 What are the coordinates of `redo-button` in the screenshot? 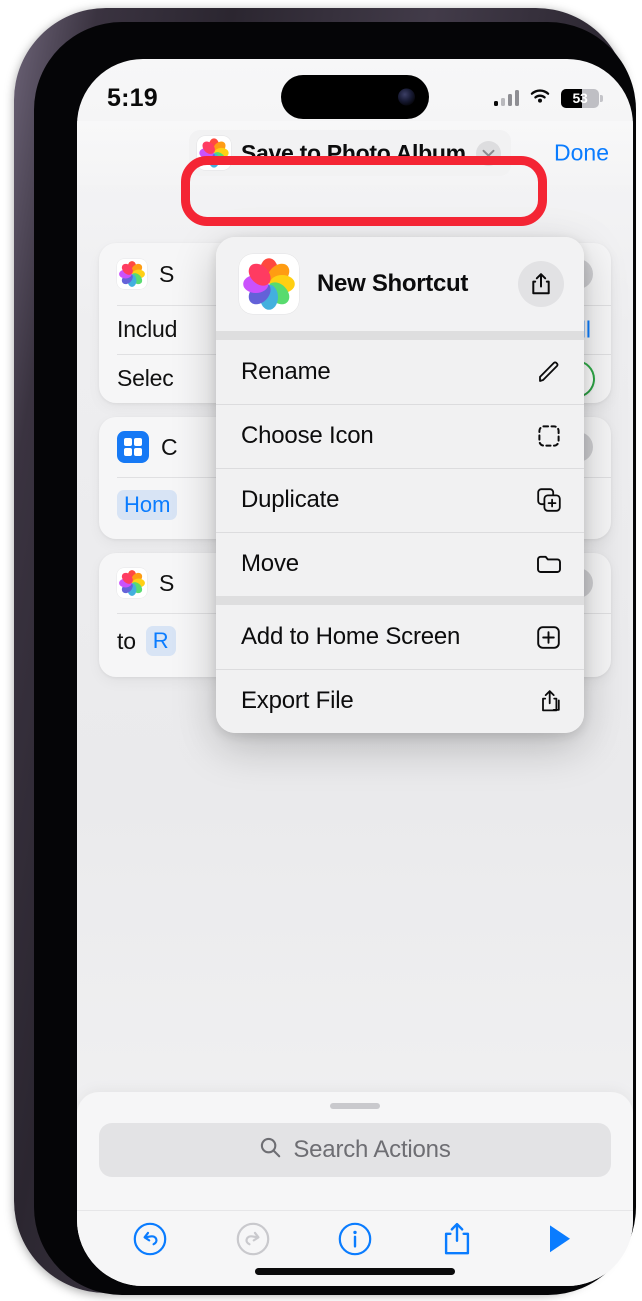 It's located at (253, 1239).